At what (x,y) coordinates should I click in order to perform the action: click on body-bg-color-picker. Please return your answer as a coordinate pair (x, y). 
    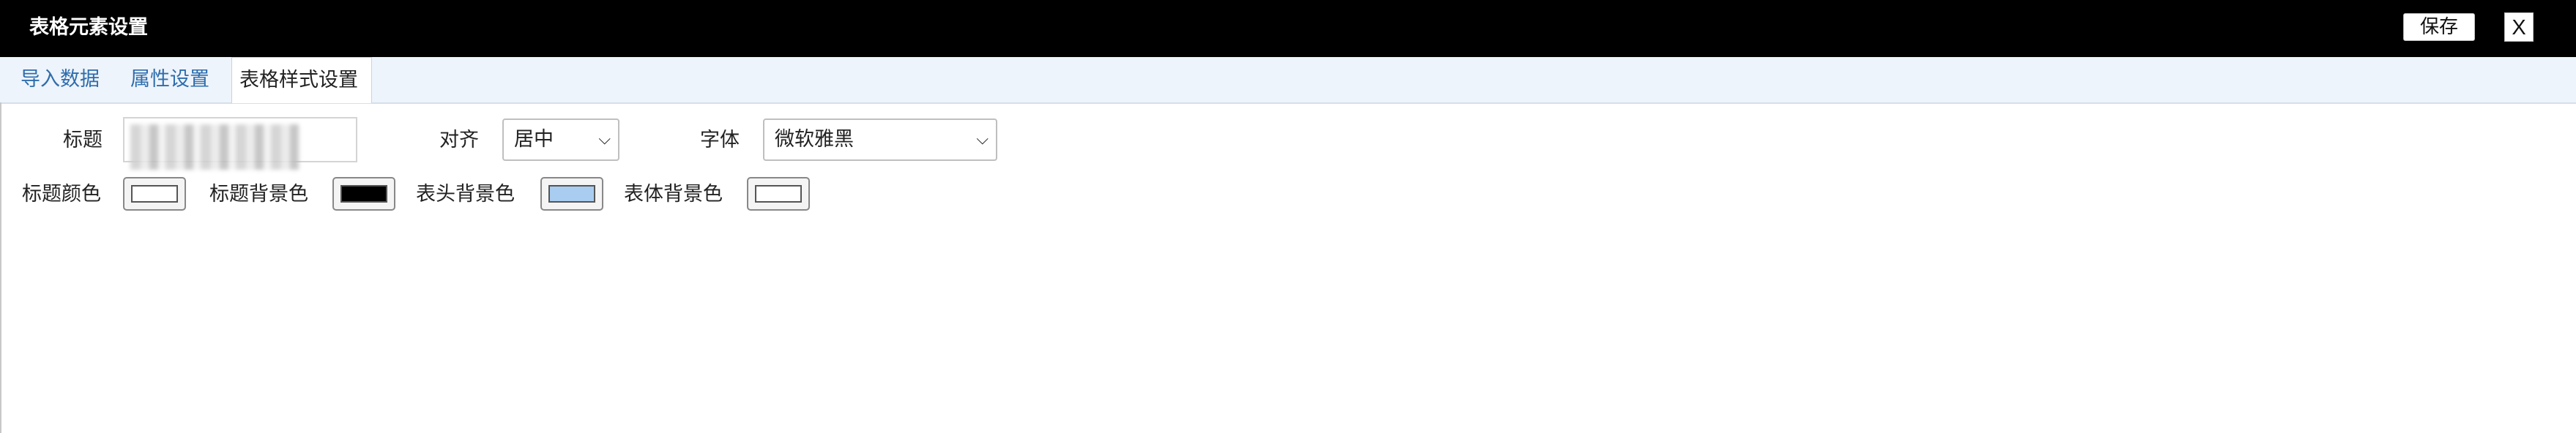
    Looking at the image, I should click on (778, 194).